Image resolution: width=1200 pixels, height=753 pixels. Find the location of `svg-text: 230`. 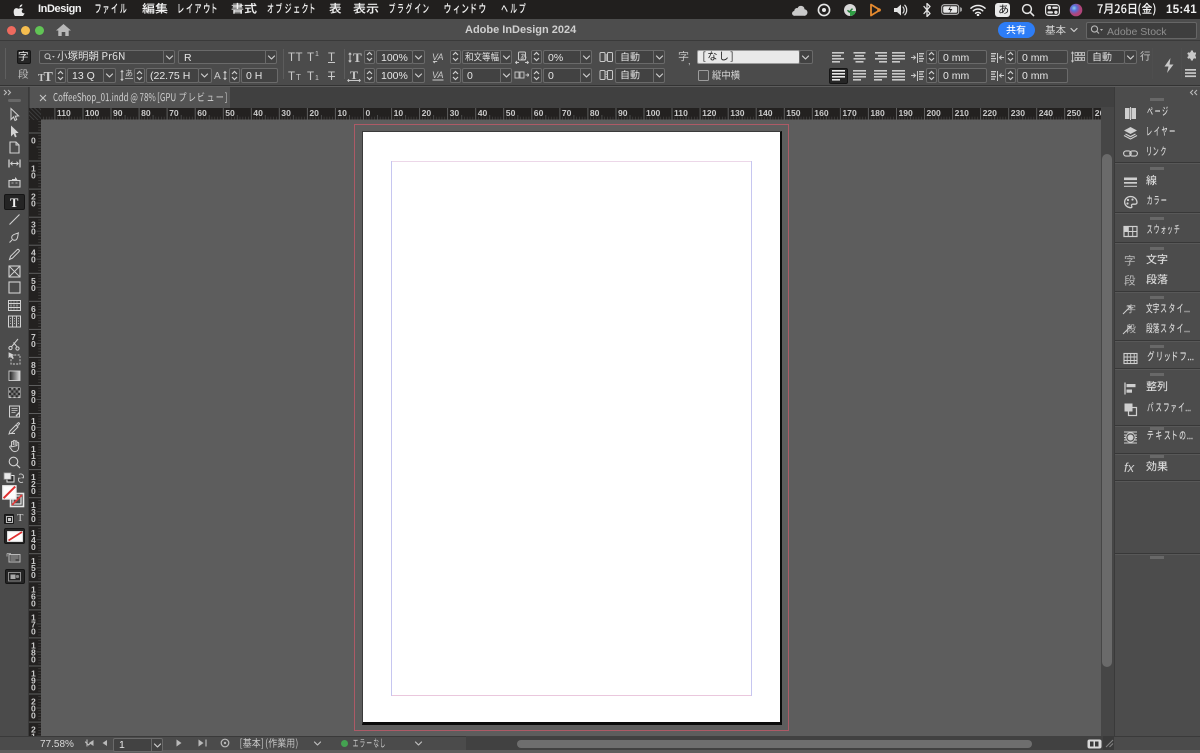

svg-text: 230 is located at coordinates (1018, 113).